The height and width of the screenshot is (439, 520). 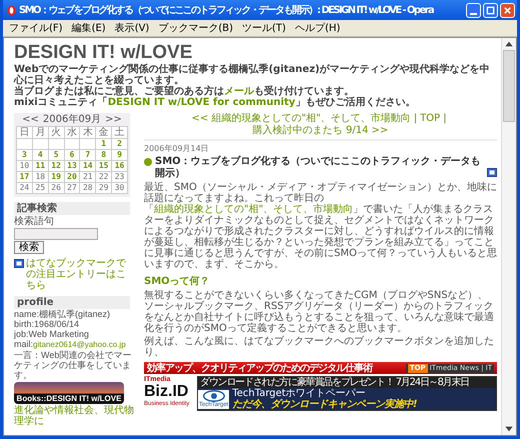 I want to click on search-button: 検索, so click(x=29, y=247).